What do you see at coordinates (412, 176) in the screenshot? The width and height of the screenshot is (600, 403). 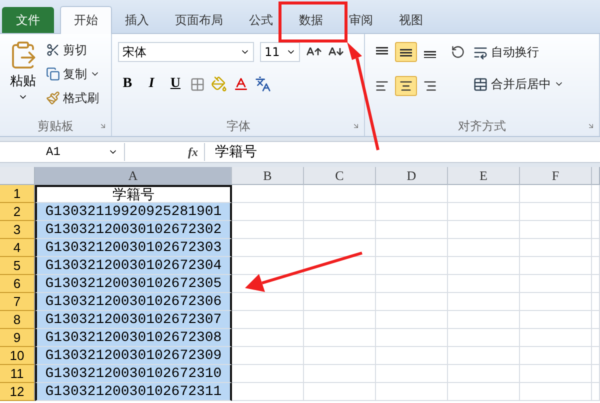 I see `column-header: D` at bounding box center [412, 176].